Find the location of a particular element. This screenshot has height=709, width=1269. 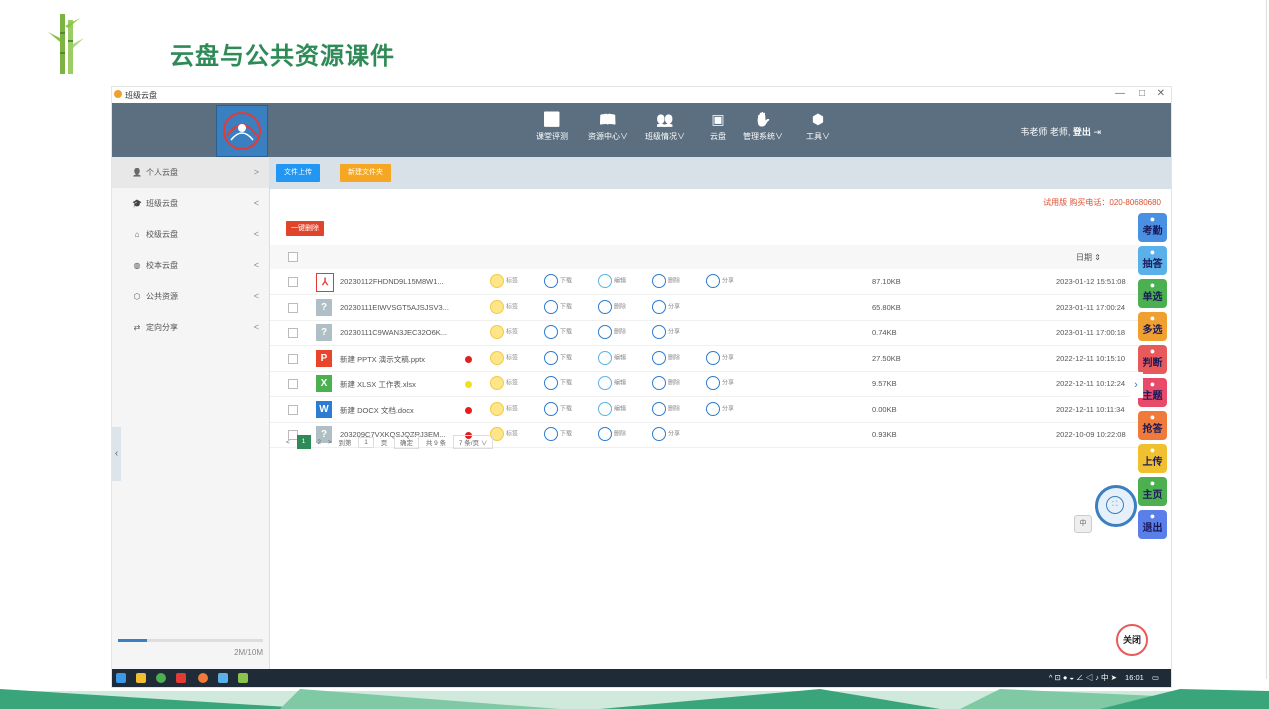

file-name: 新建 PPTX 演示文稿.pptx is located at coordinates (400, 359).